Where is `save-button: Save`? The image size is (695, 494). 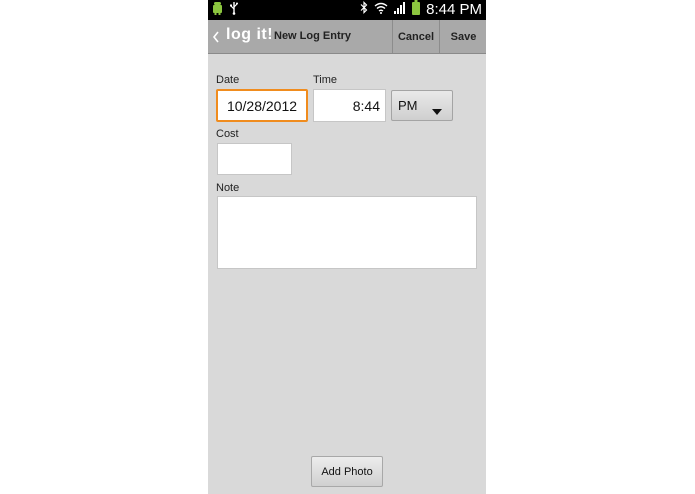 save-button: Save is located at coordinates (462, 36).